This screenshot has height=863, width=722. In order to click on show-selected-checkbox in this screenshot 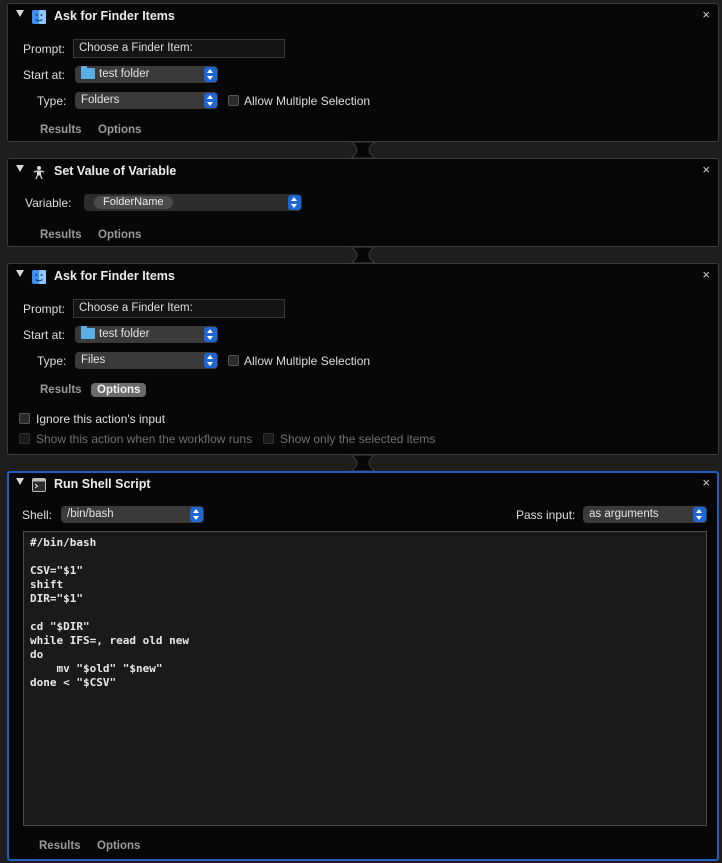, I will do `click(268, 438)`.